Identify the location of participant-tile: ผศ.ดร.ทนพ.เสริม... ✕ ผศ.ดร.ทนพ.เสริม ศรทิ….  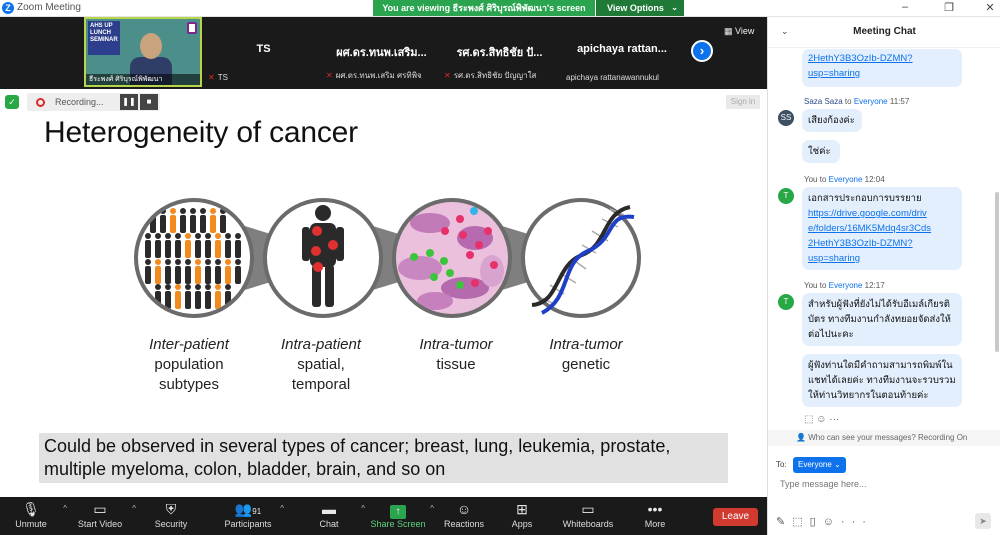
(381, 52).